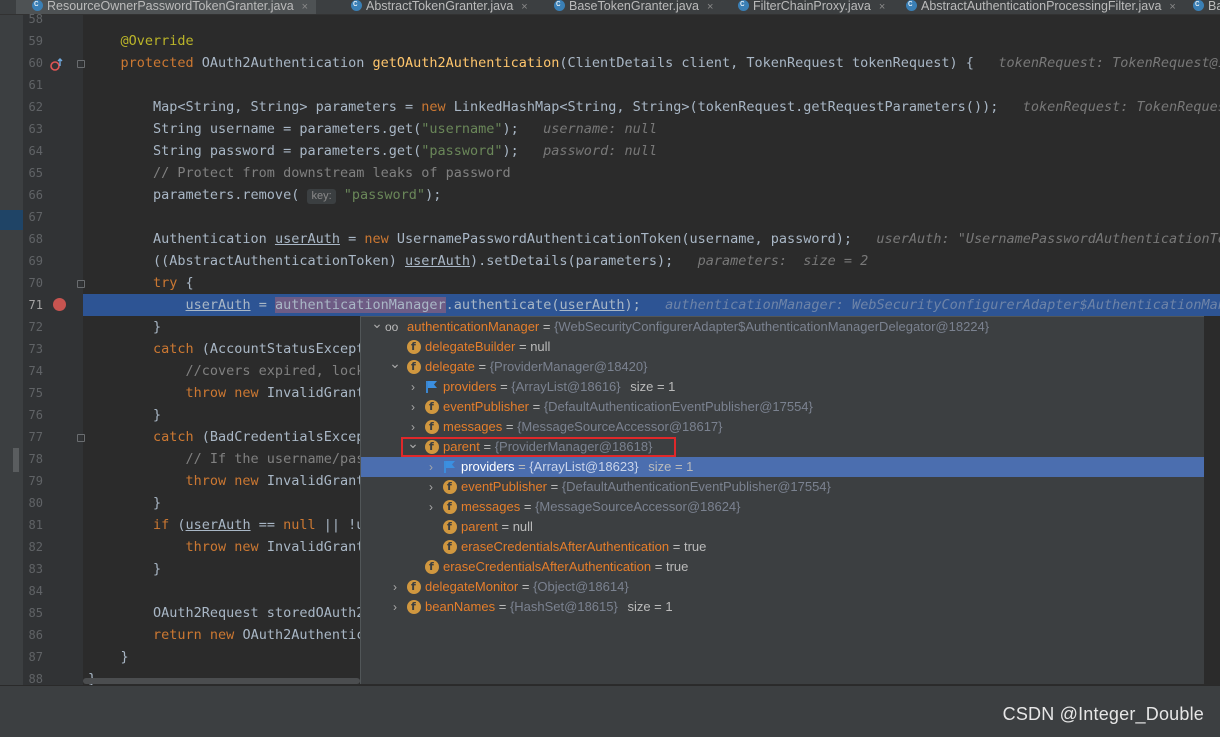  I want to click on line-number: 85, so click(35, 613).